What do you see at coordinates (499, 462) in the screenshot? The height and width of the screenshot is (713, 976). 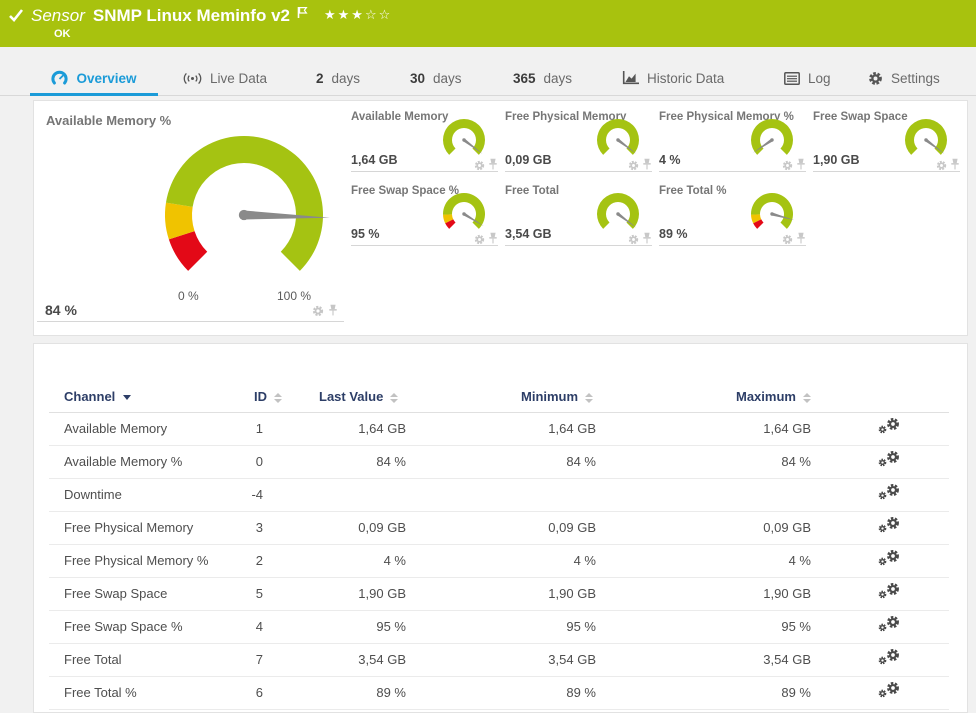 I see `table-row: Available Memory % 0 84 % 84 % 84 %` at bounding box center [499, 462].